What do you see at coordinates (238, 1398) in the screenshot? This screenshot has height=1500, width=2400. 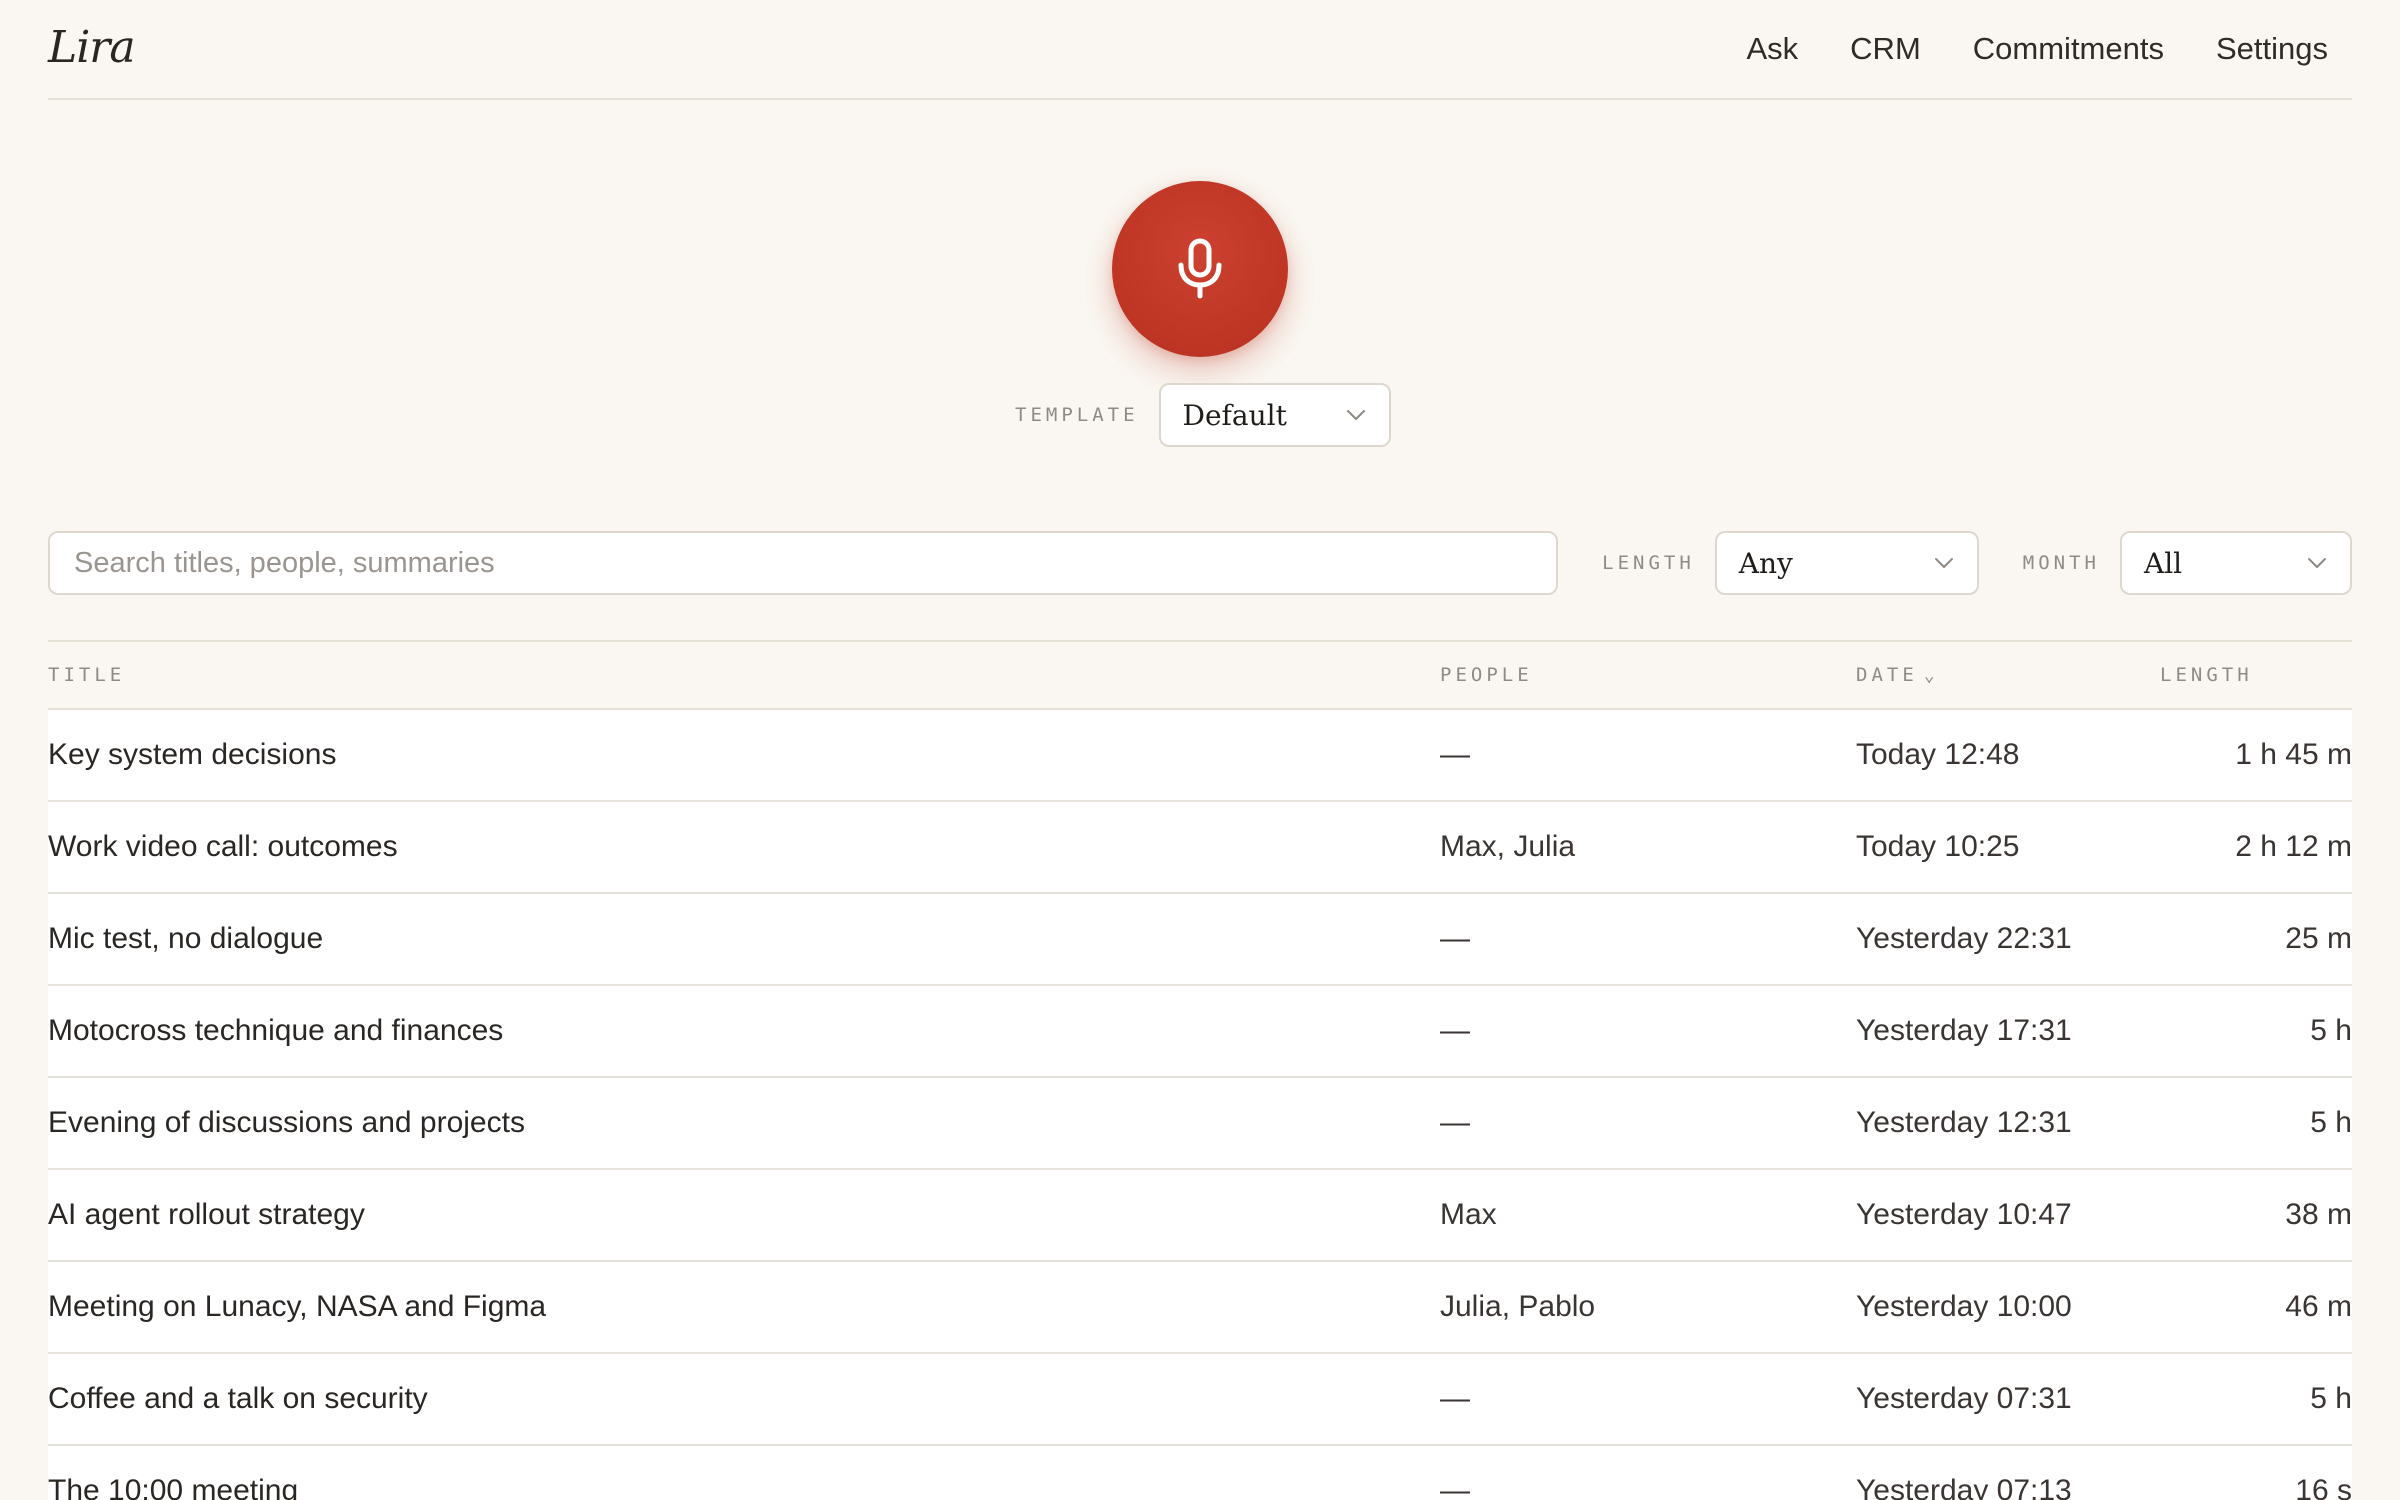 I see `row-title: Coffee and a talk on security` at bounding box center [238, 1398].